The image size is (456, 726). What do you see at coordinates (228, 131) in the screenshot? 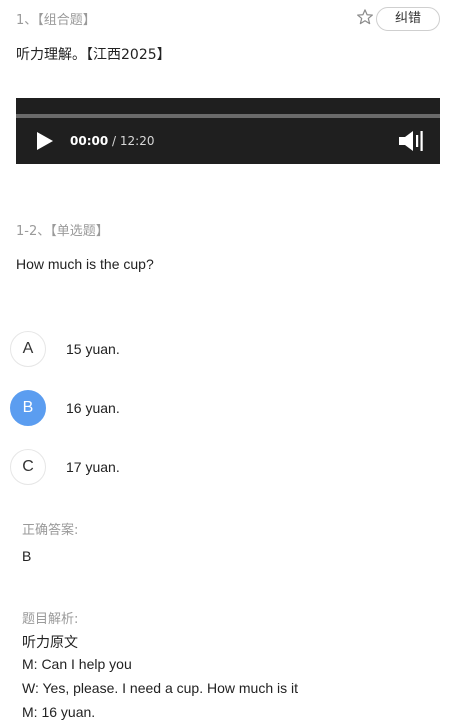
I see `audio-player: 00:00 / 12:20` at bounding box center [228, 131].